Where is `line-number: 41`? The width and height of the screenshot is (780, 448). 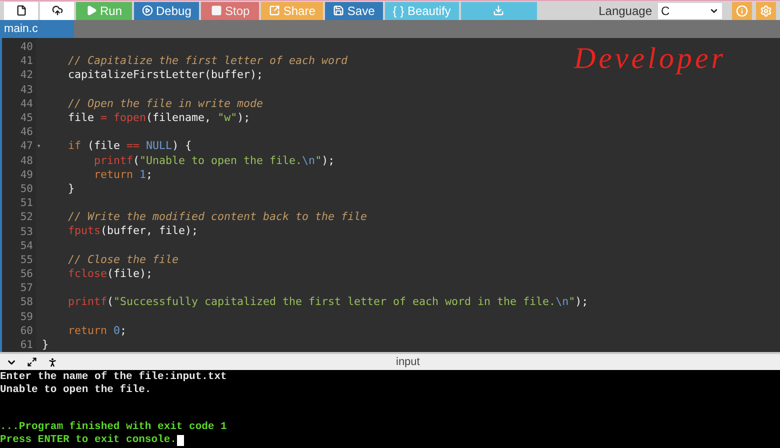 line-number: 41 is located at coordinates (26, 61).